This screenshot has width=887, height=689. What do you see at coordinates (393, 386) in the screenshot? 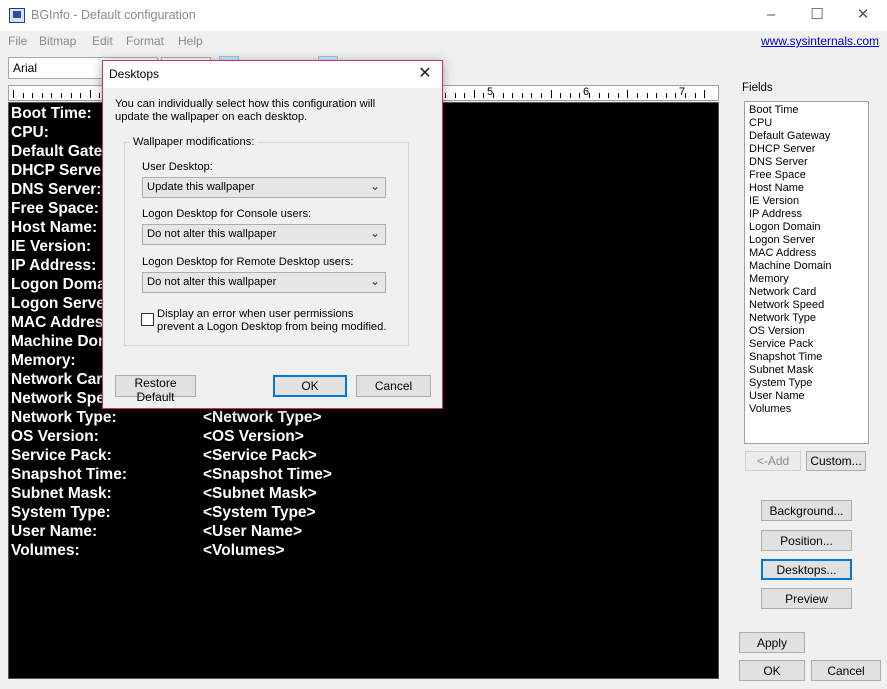
I see `dialog-cancel-button: Cancel` at bounding box center [393, 386].